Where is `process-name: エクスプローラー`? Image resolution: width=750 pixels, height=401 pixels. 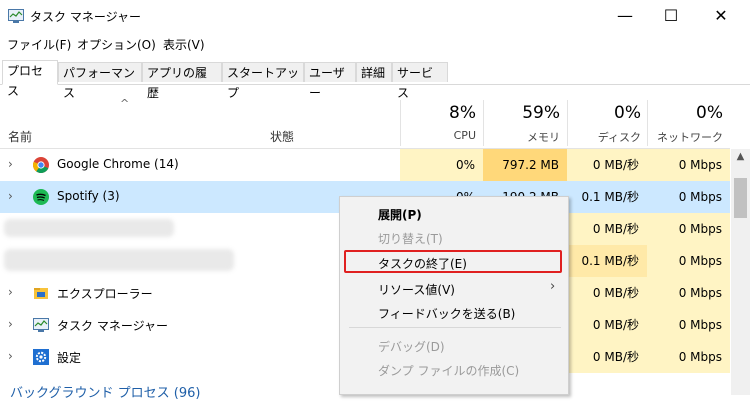
process-name: エクスプローラー is located at coordinates (105, 294).